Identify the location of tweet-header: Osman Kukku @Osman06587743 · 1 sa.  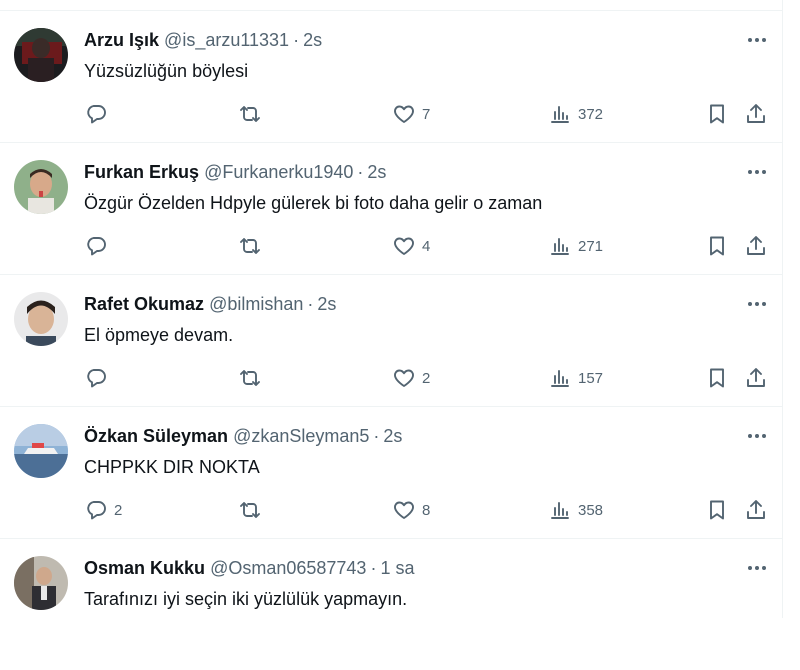
(249, 568).